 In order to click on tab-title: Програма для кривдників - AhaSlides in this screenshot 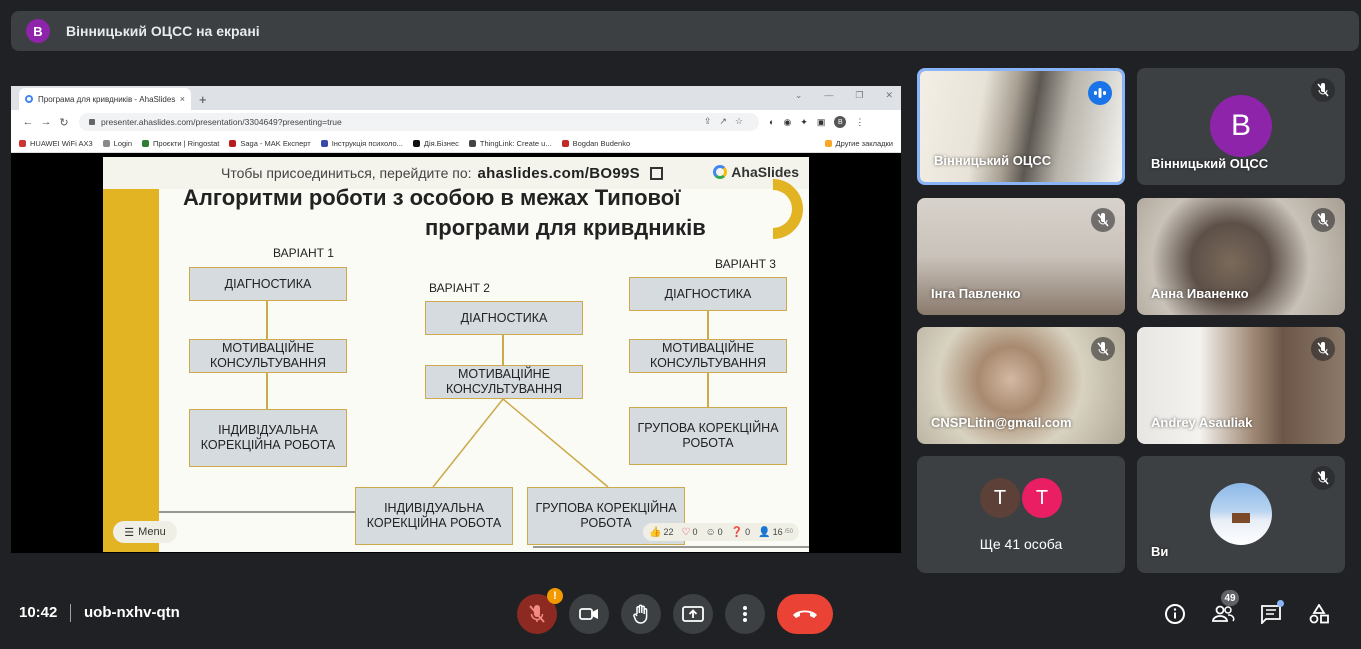, I will do `click(107, 99)`.